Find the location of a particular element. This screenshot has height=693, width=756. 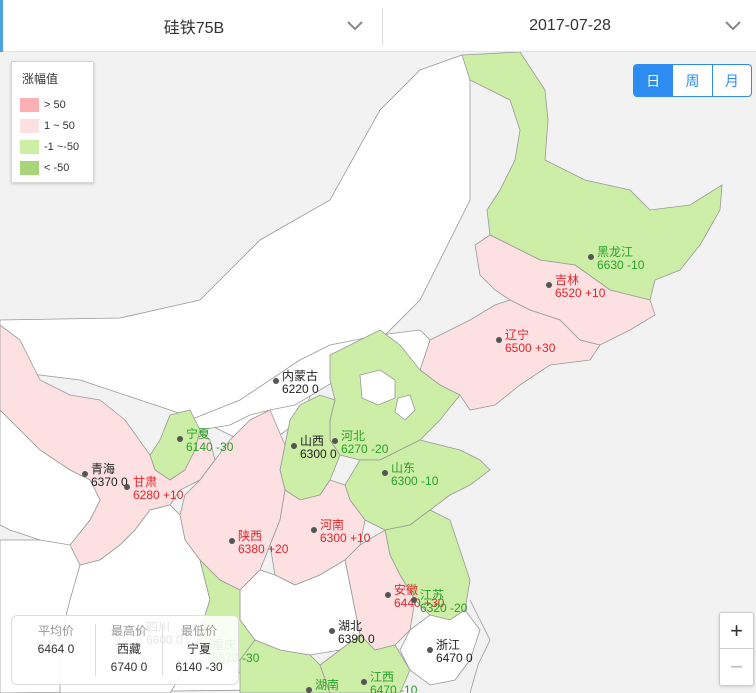

product-select-value: 硅铁75B is located at coordinates (194, 28).